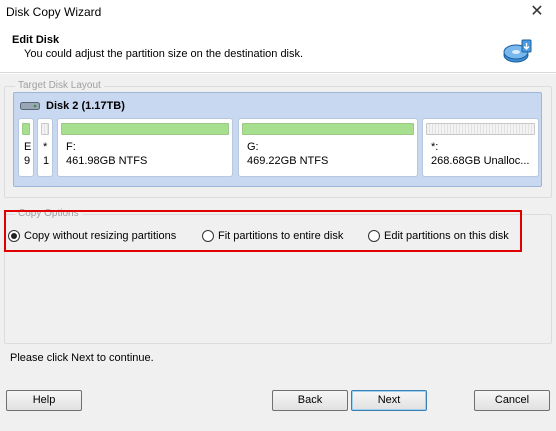  I want to click on radio-label: Edit partitions on this disk, so click(446, 236).